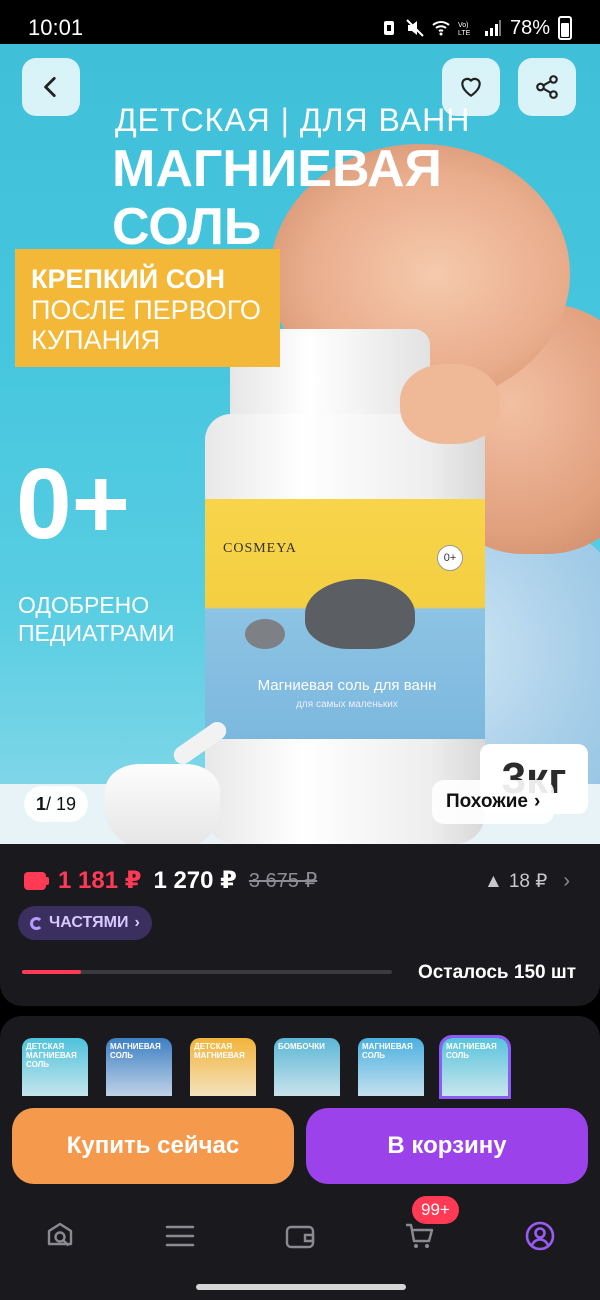  I want to click on share-icon, so click(547, 87).